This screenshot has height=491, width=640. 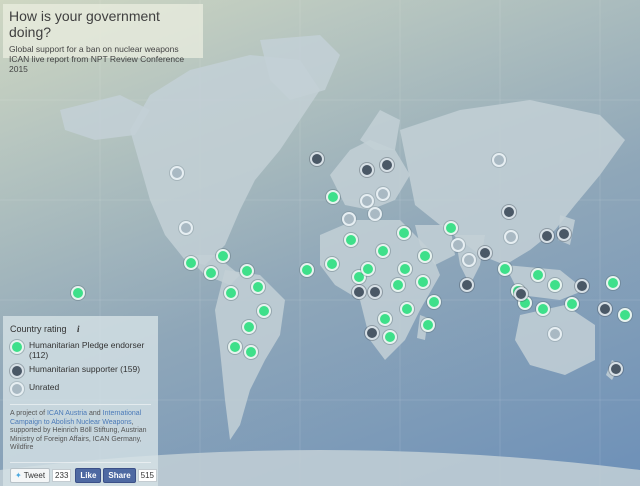 I want to click on unrated-dot-icon, so click(x=17, y=389).